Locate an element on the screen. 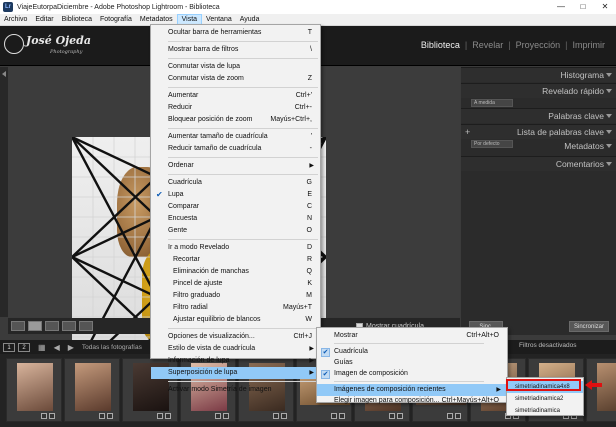  overlay-item-0: Mostrar Ctrl+Alt+O is located at coordinates (412, 336).